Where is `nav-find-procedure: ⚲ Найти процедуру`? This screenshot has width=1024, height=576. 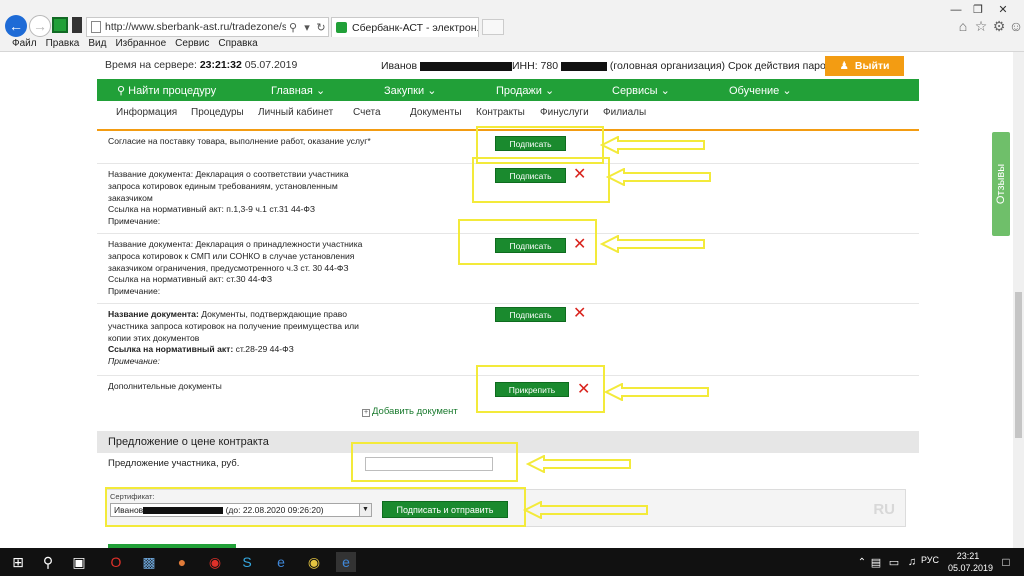
nav-find-procedure: ⚲ Найти процедуру is located at coordinates (166, 90).